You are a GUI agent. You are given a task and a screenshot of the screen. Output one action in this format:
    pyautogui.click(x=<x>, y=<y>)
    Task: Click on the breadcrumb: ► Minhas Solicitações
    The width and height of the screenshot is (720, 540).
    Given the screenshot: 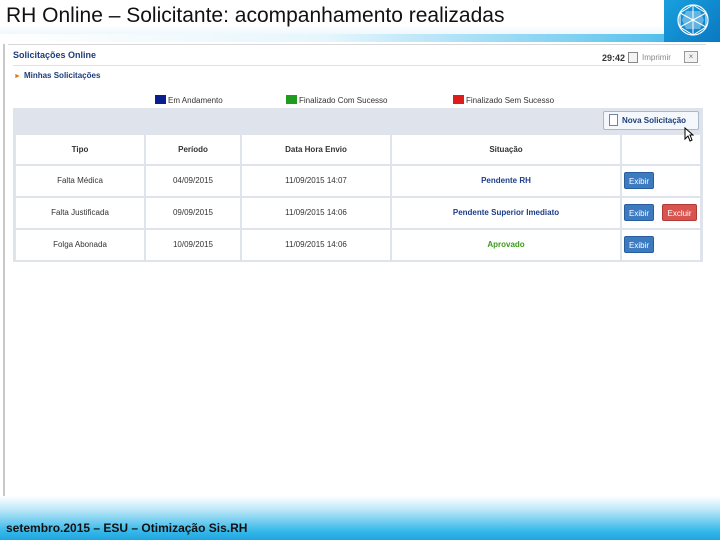 What is the action you would take?
    pyautogui.click(x=57, y=75)
    